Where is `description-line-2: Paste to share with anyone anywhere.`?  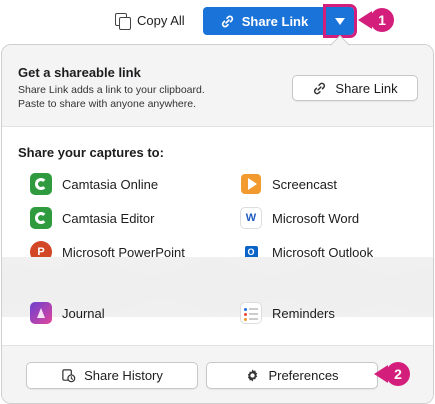
description-line-2: Paste to share with anyone anywhere. is located at coordinates (107, 104).